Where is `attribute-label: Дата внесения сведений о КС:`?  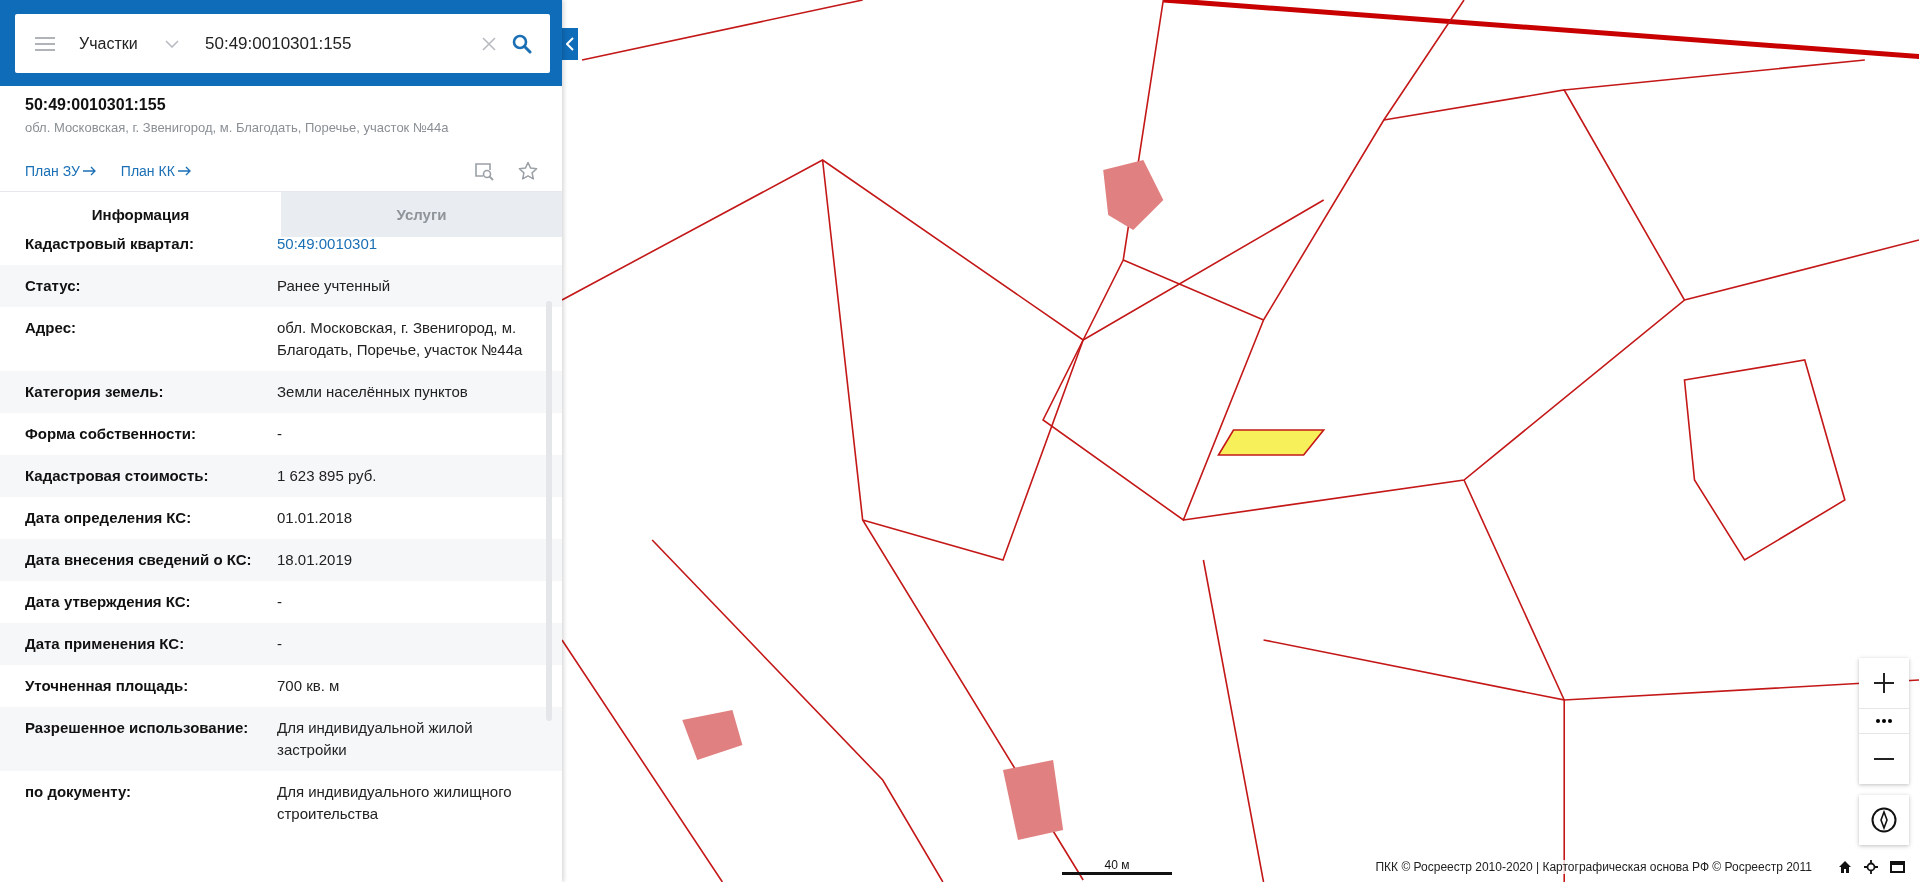 attribute-label: Дата внесения сведений о КС: is located at coordinates (139, 560).